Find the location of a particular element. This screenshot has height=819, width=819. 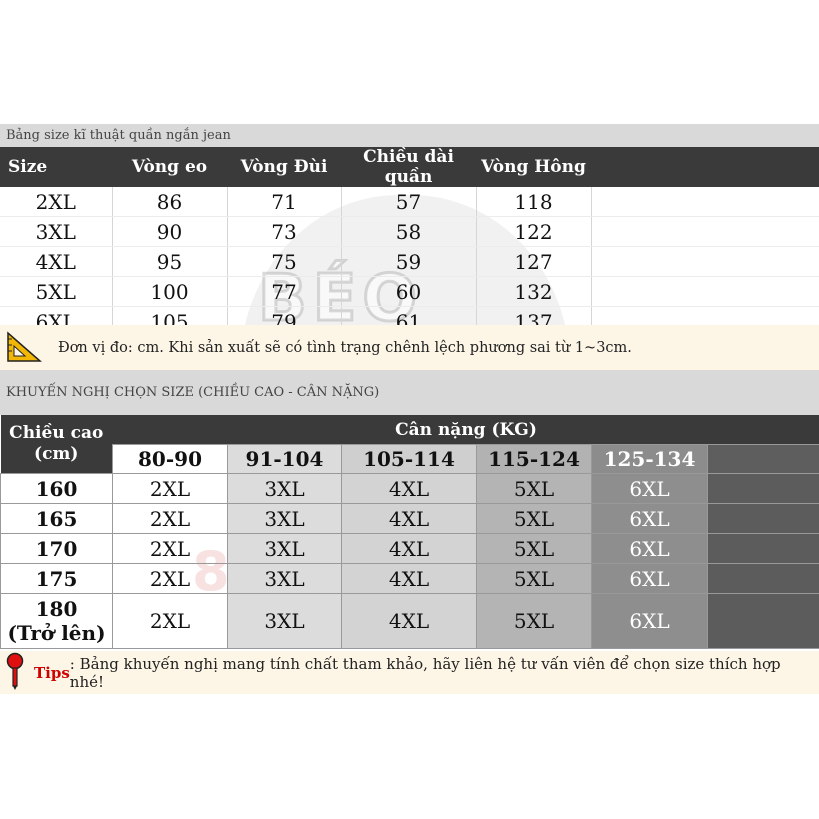

height-cell-value: 180 is located at coordinates (56, 609).